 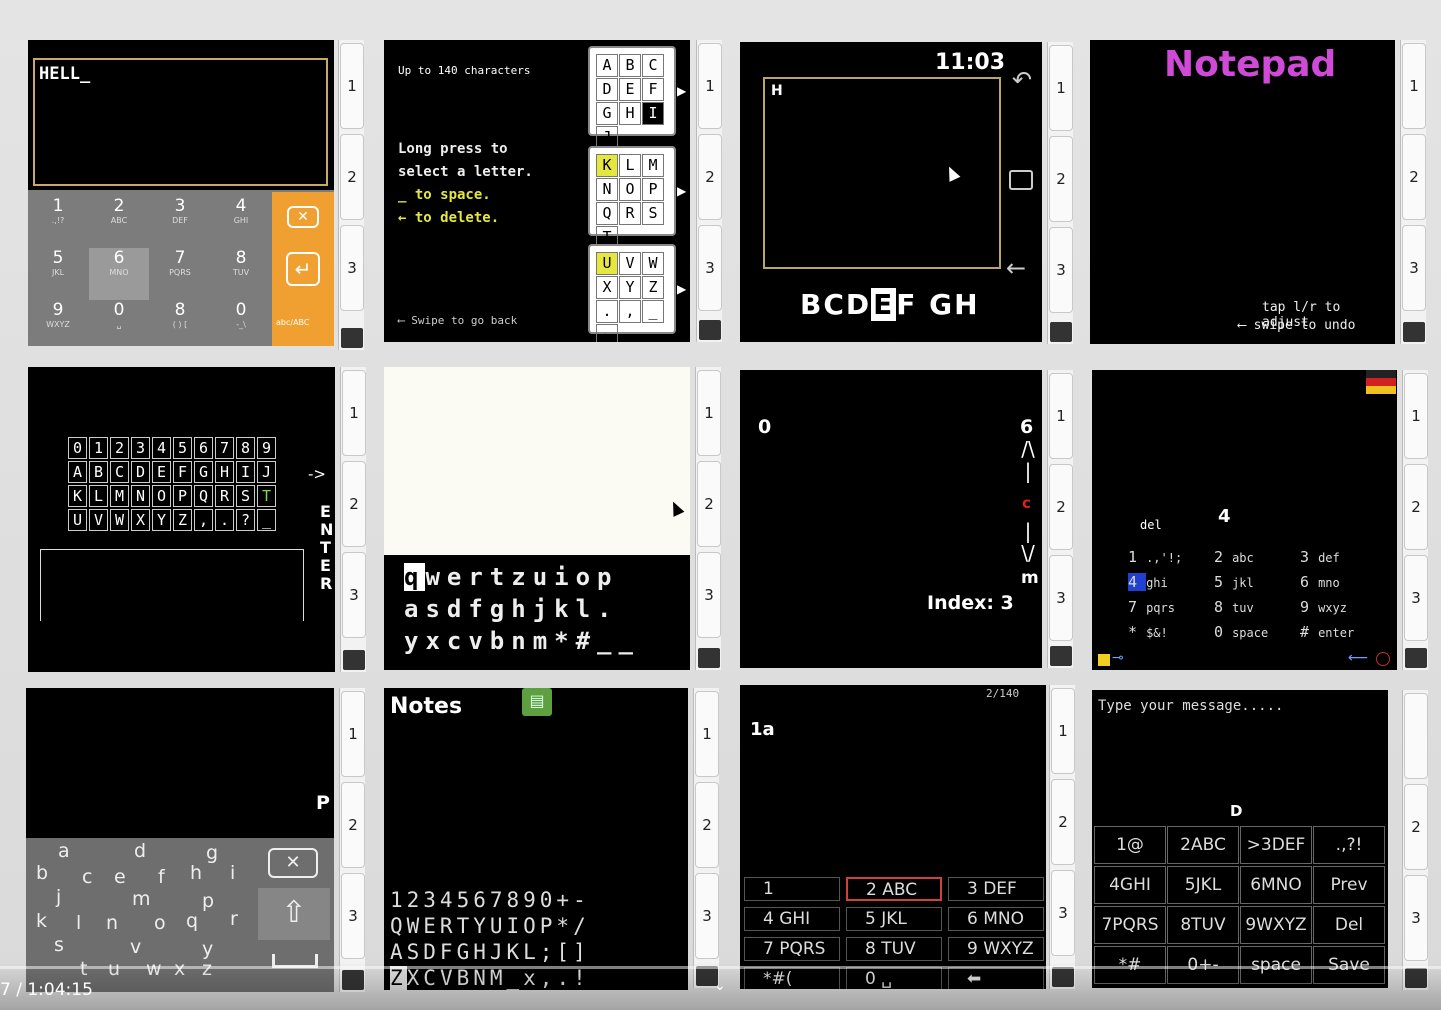 I want to click on letter-cell: G, so click(x=203, y=472).